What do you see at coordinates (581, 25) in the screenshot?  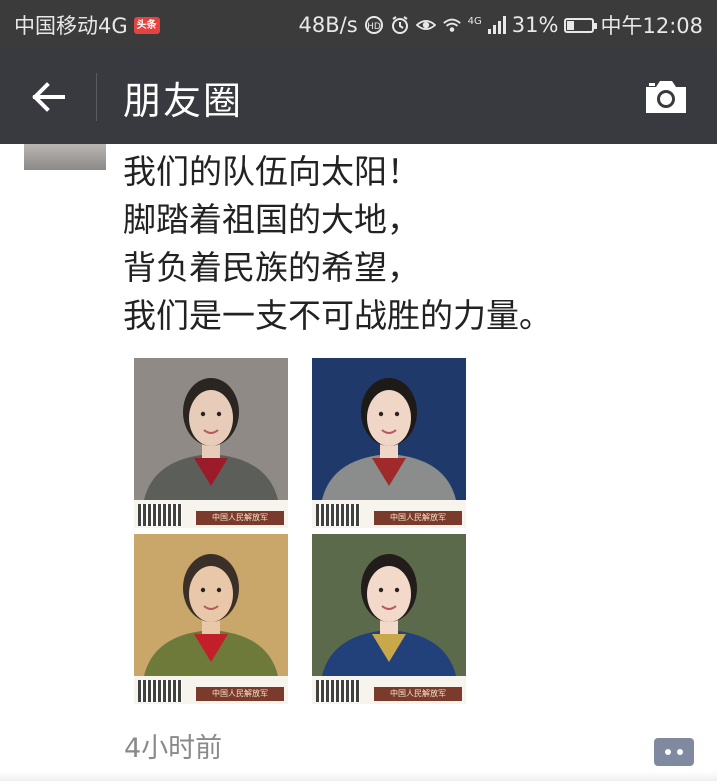 I see `battery-icon` at bounding box center [581, 25].